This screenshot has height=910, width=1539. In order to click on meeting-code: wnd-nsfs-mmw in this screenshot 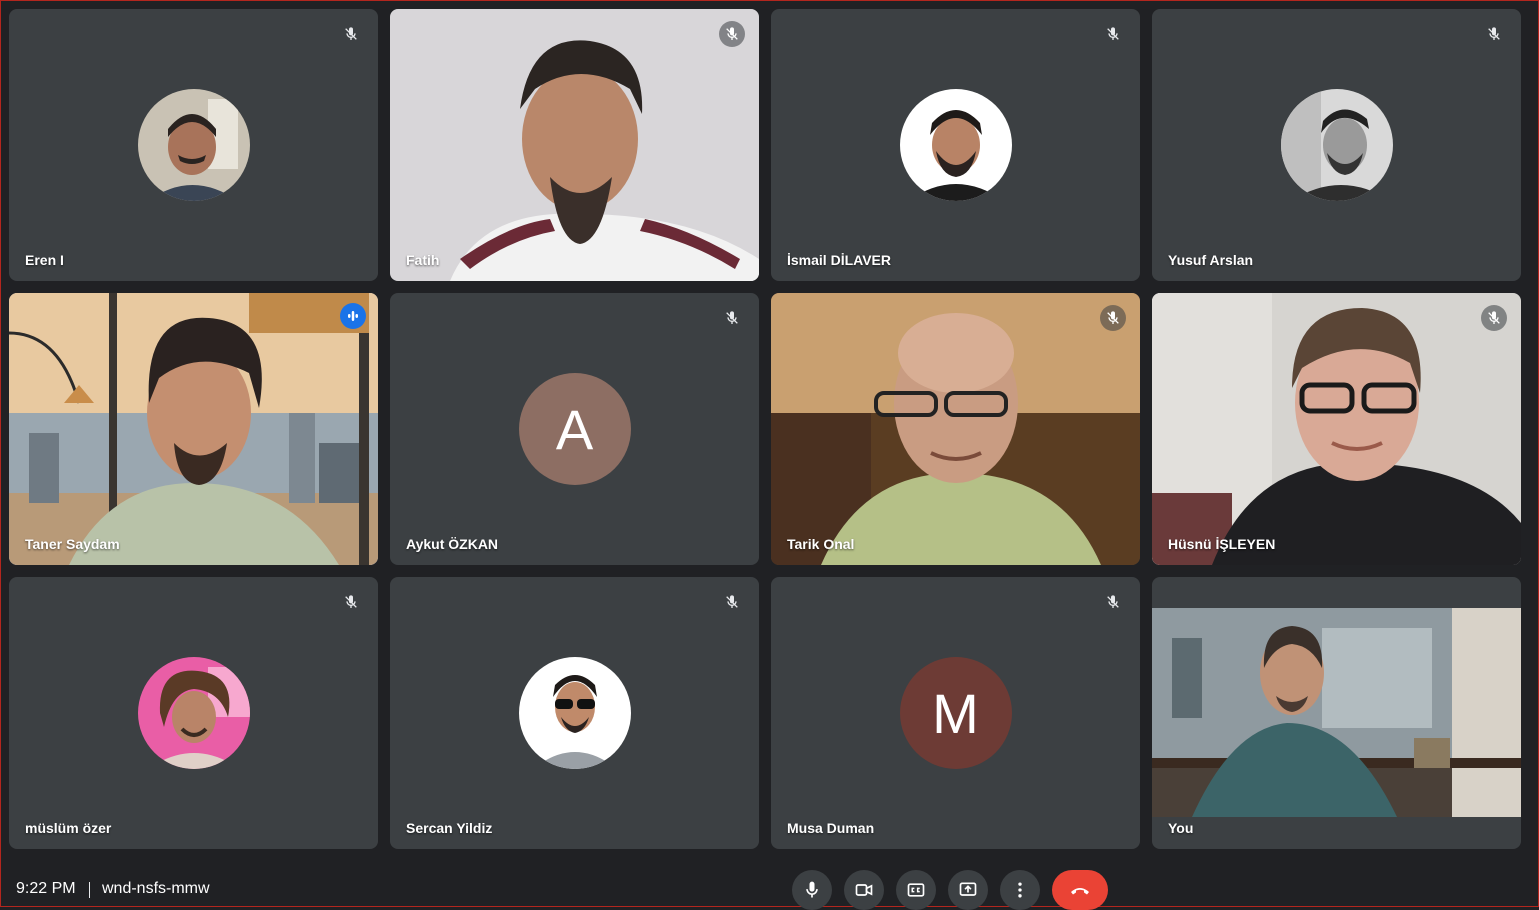, I will do `click(156, 889)`.